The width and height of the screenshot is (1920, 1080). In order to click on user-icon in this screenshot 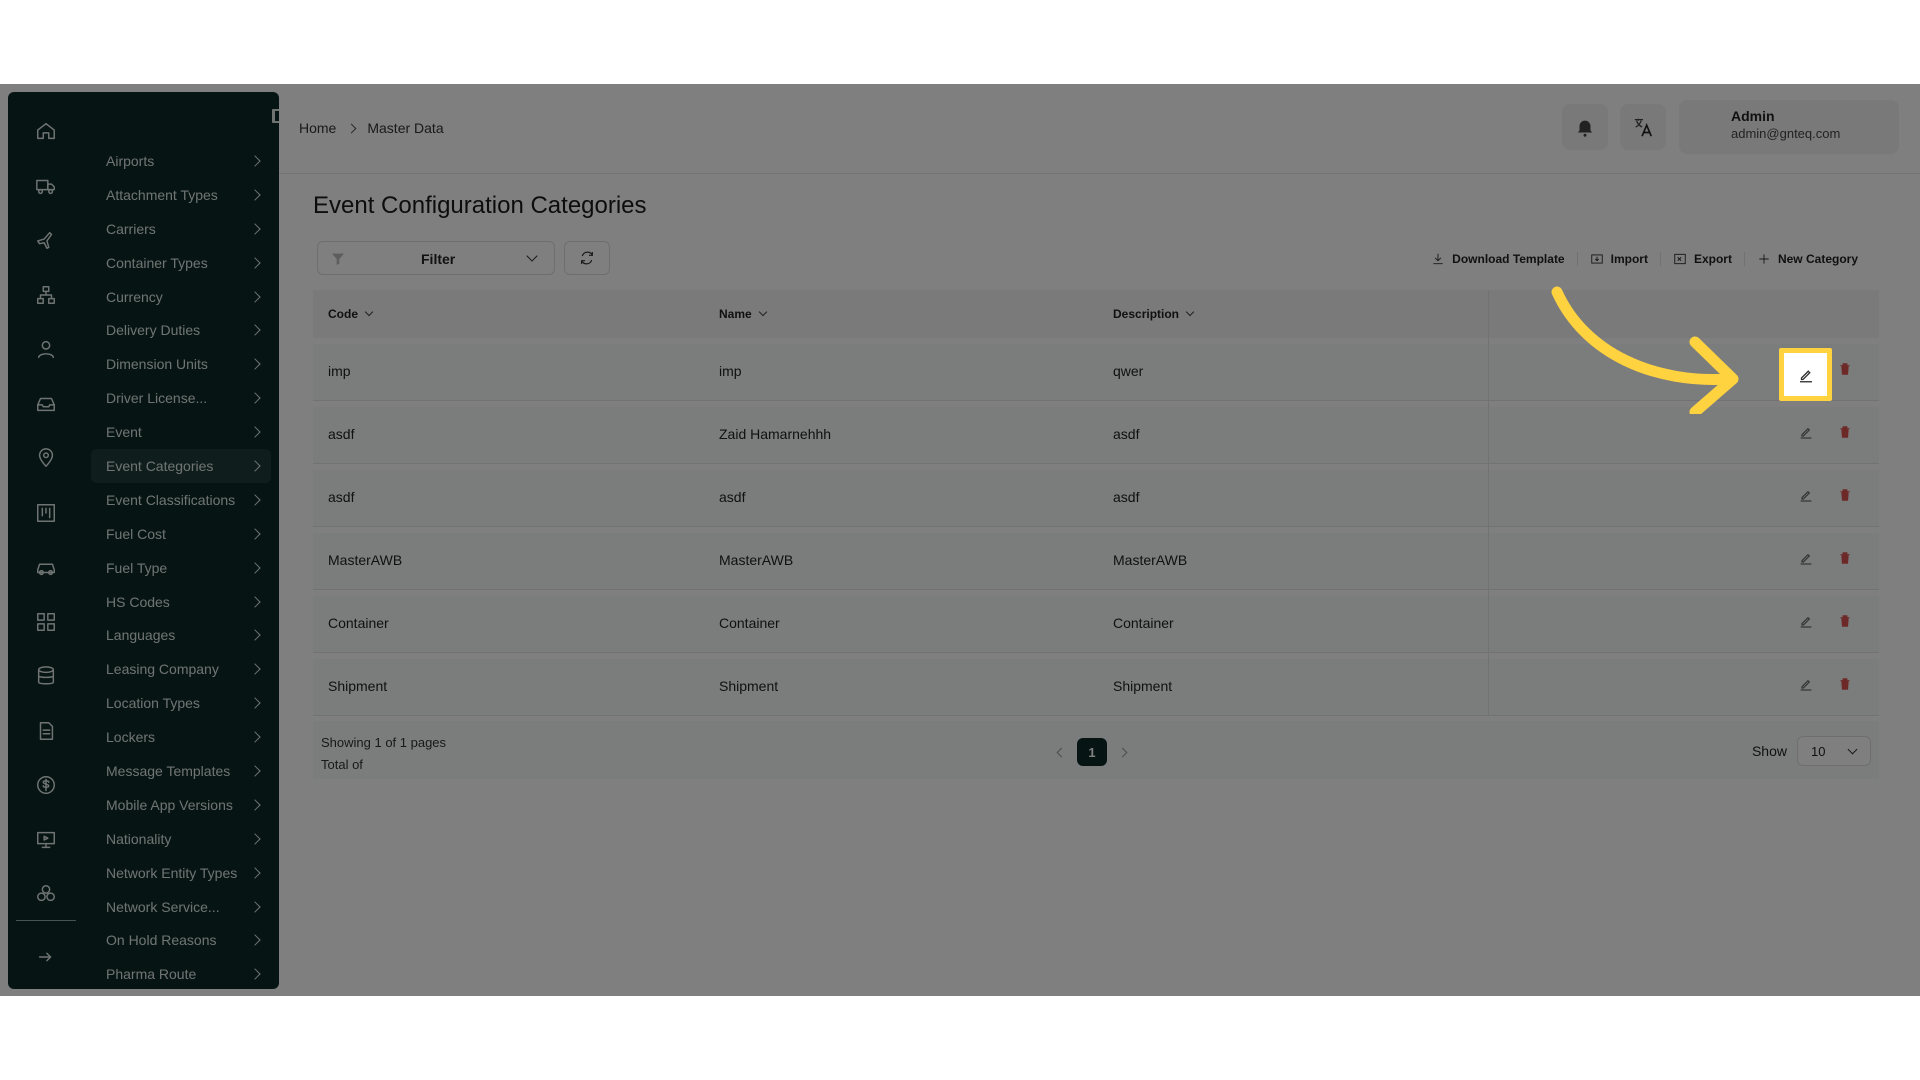, I will do `click(46, 349)`.